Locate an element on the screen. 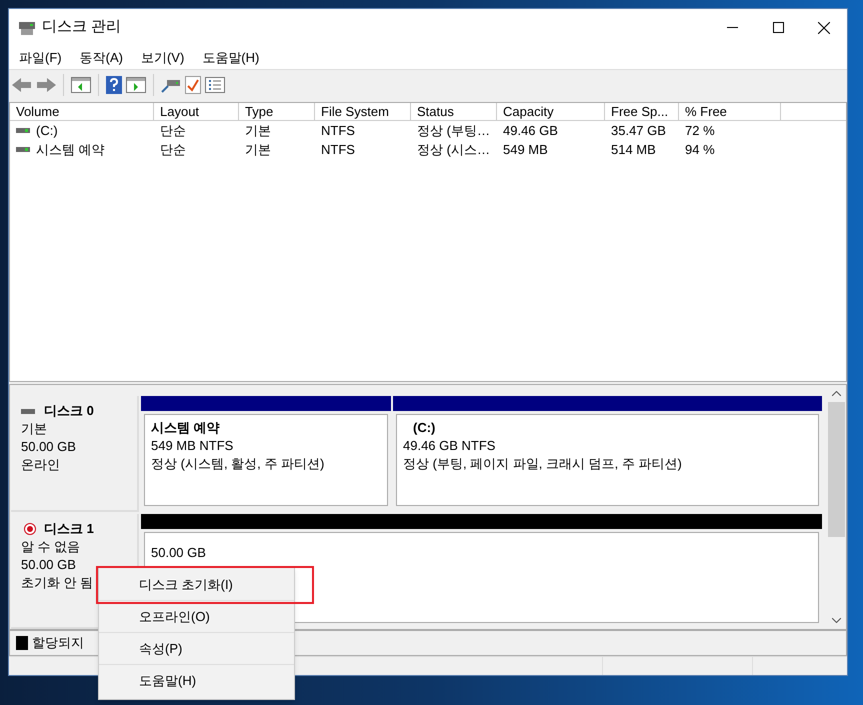 The height and width of the screenshot is (705, 863). back-arrow-icon is located at coordinates (22, 84).